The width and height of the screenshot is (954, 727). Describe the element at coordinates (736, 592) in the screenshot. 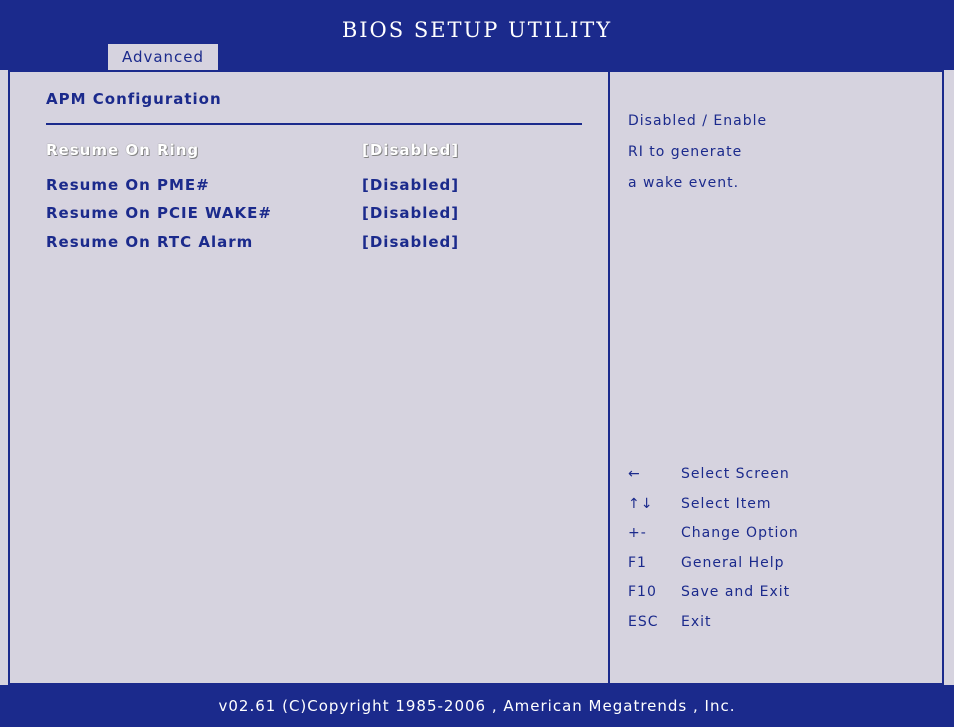

I see `key-desc: Save and Exit` at that location.